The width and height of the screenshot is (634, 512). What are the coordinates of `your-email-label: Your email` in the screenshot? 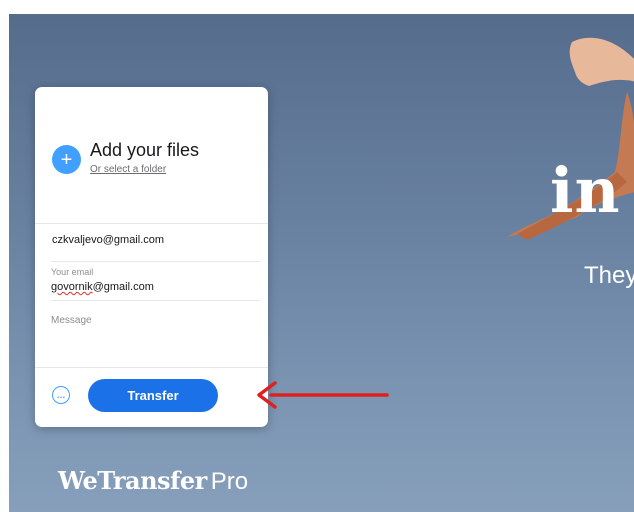 It's located at (72, 272).